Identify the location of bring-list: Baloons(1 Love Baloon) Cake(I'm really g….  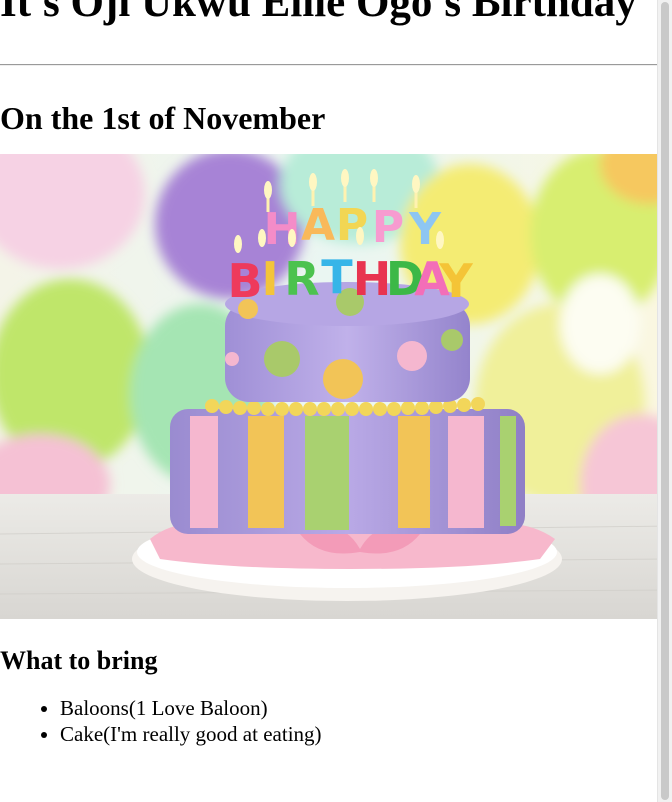
(329, 721).